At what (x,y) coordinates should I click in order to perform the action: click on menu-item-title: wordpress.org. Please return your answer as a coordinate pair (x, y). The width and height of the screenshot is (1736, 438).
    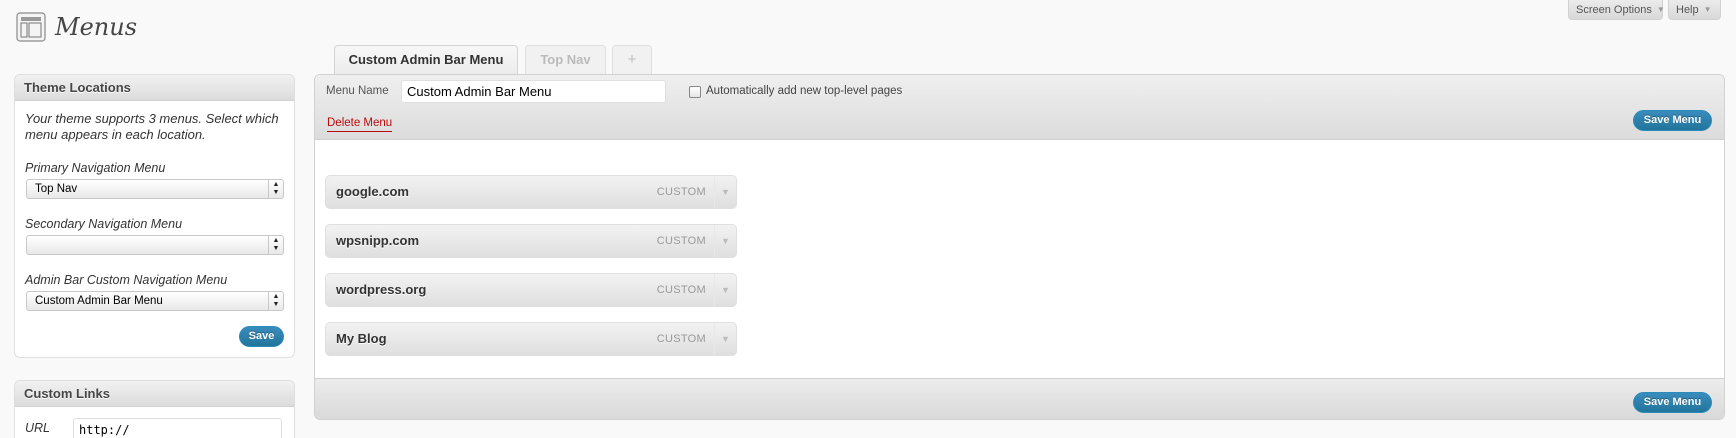
    Looking at the image, I should click on (381, 289).